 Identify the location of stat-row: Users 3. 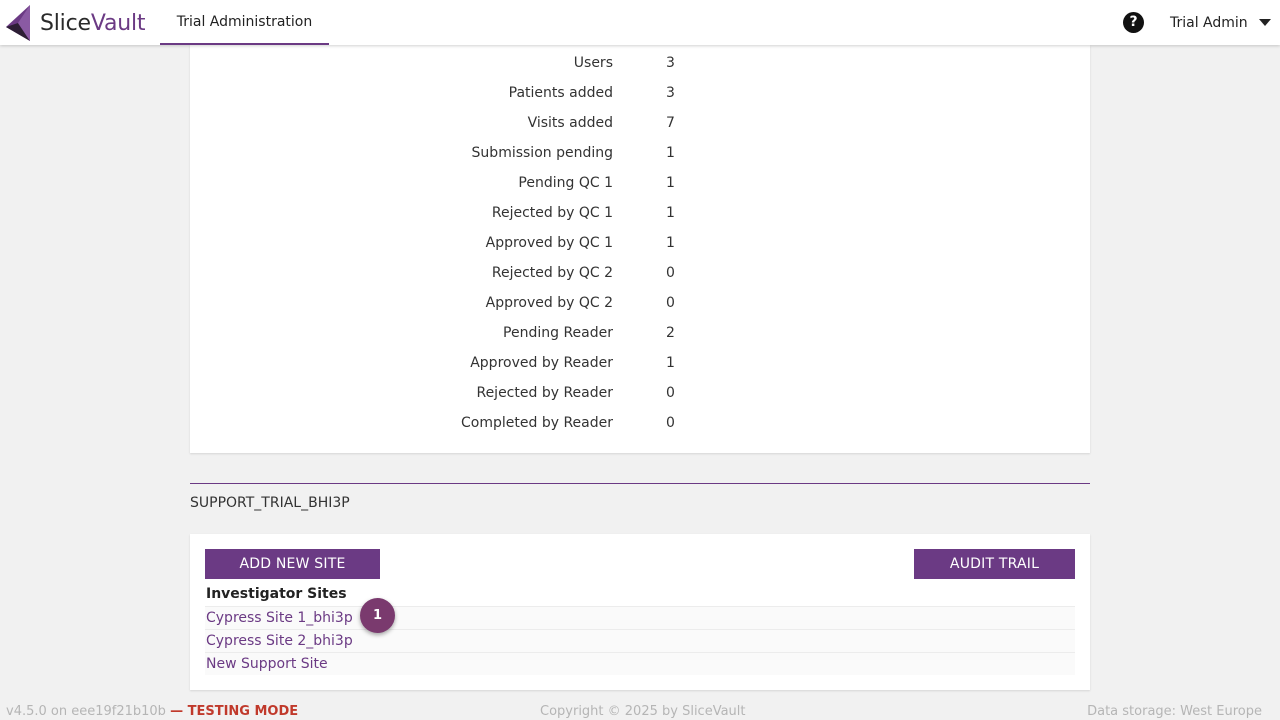
(640, 63).